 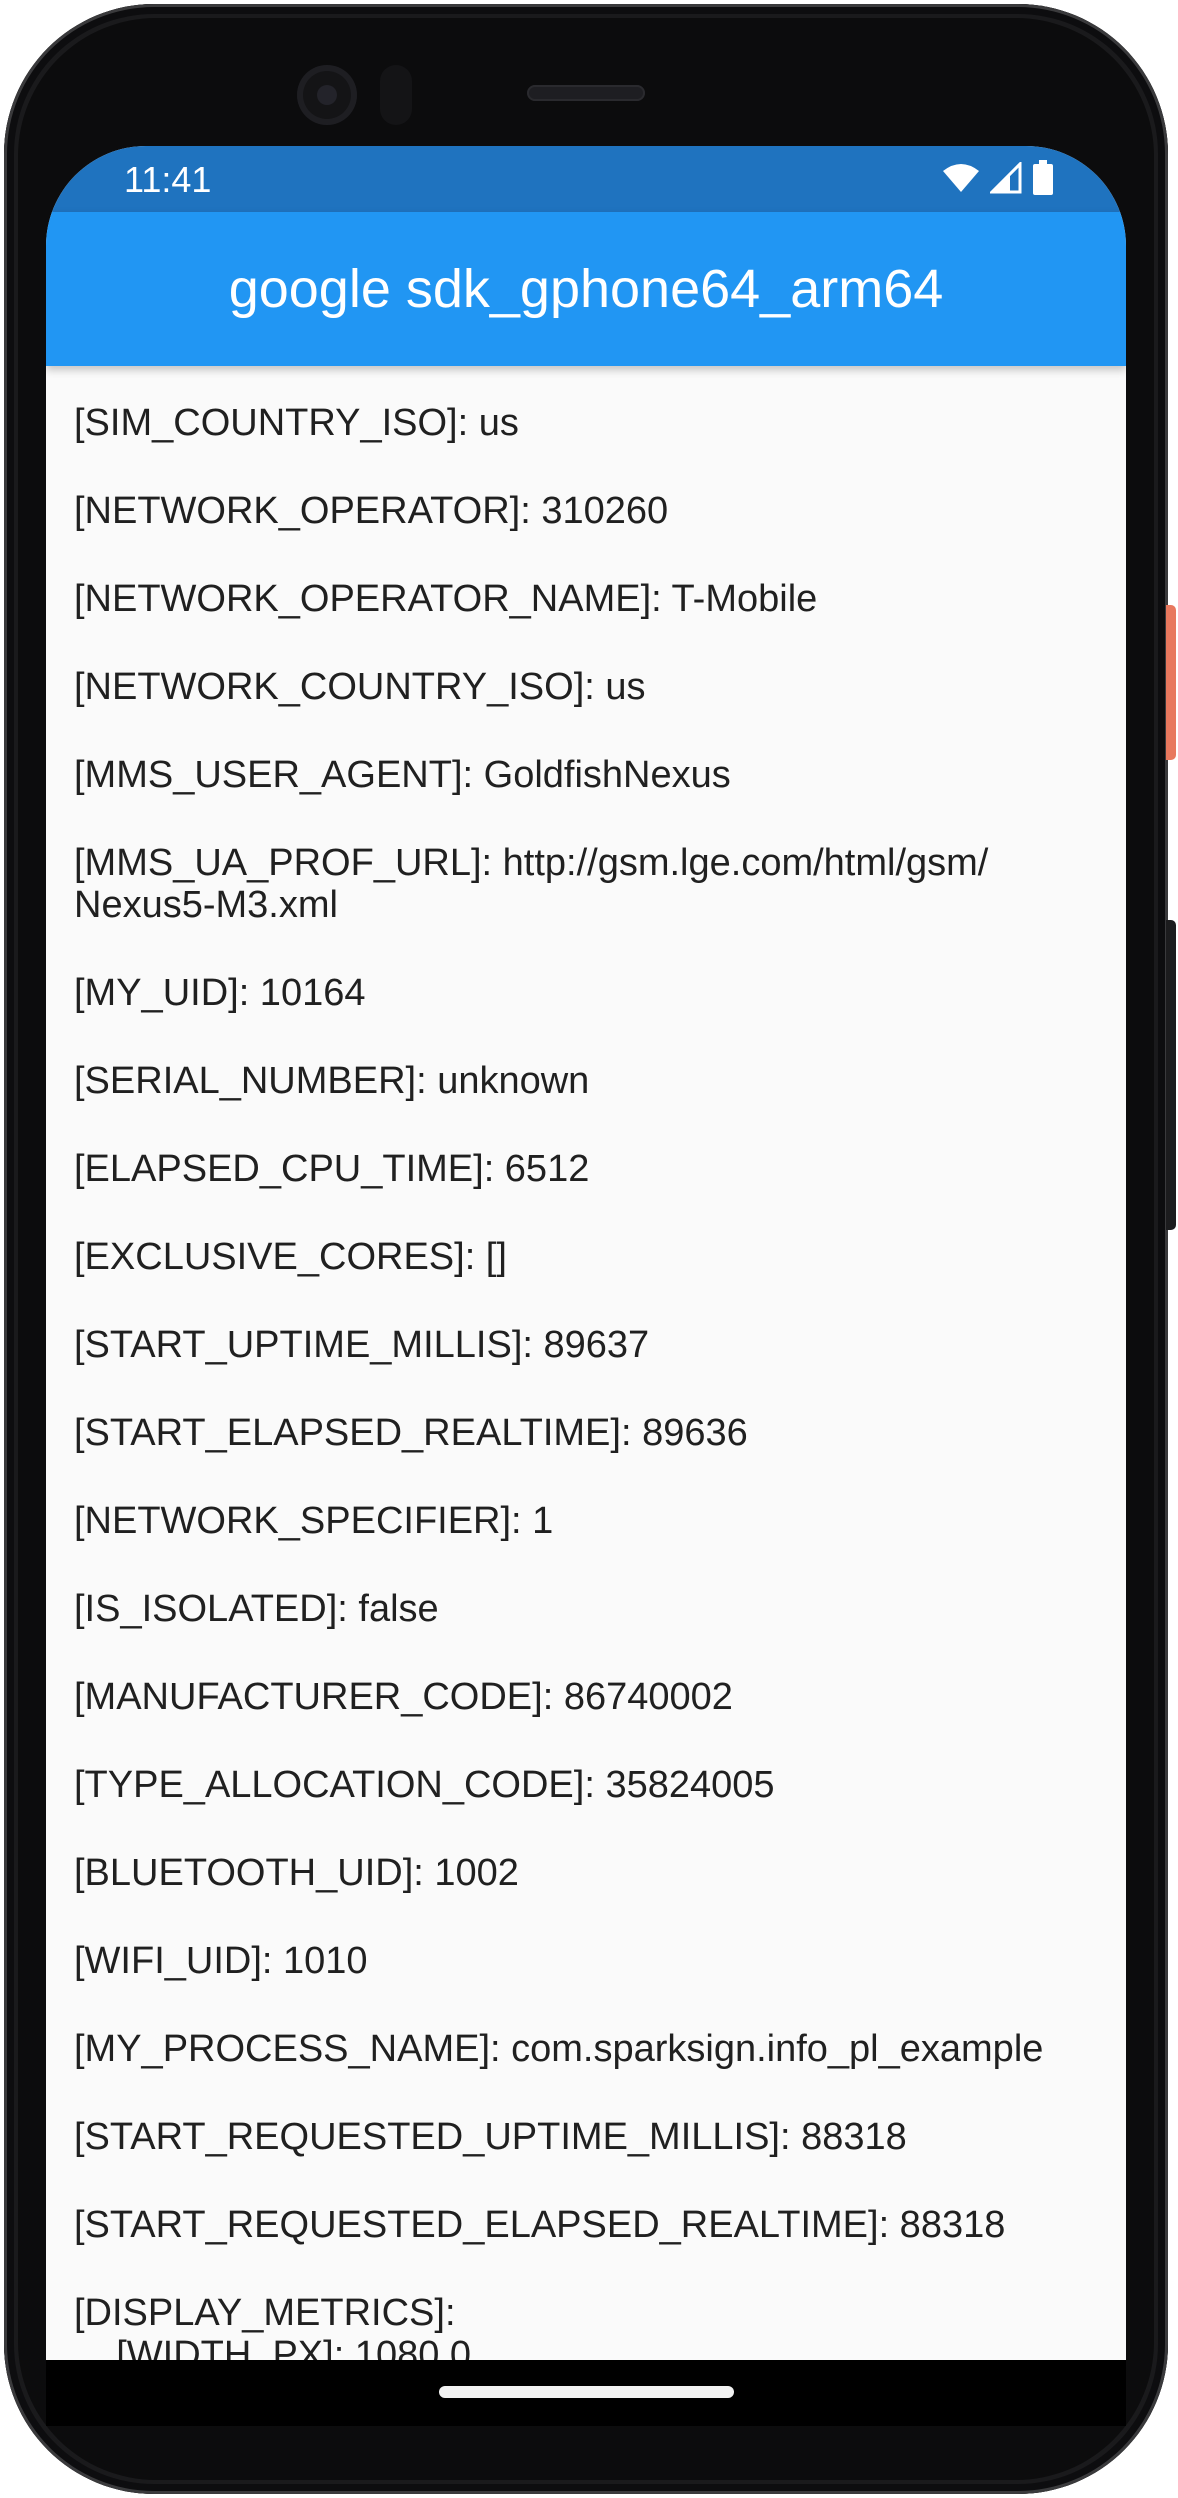 What do you see at coordinates (1005, 179) in the screenshot?
I see `cellular-signal-icon` at bounding box center [1005, 179].